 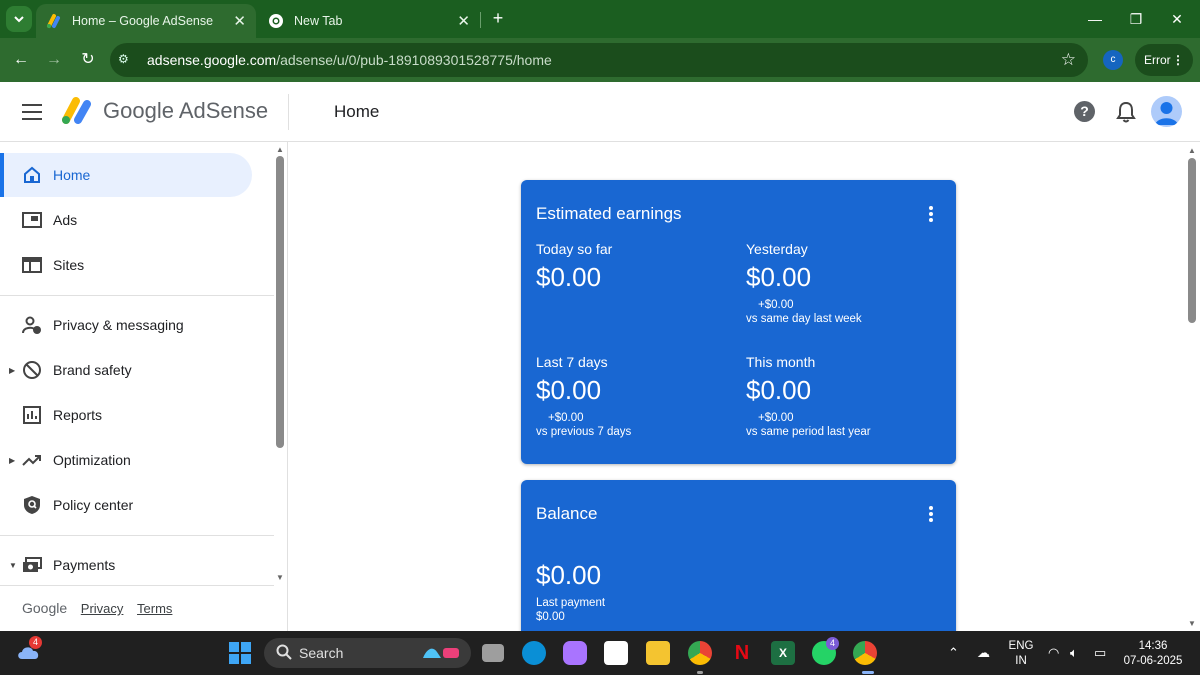 I want to click on chevron-up-icon: ⌃, so click(x=953, y=653).